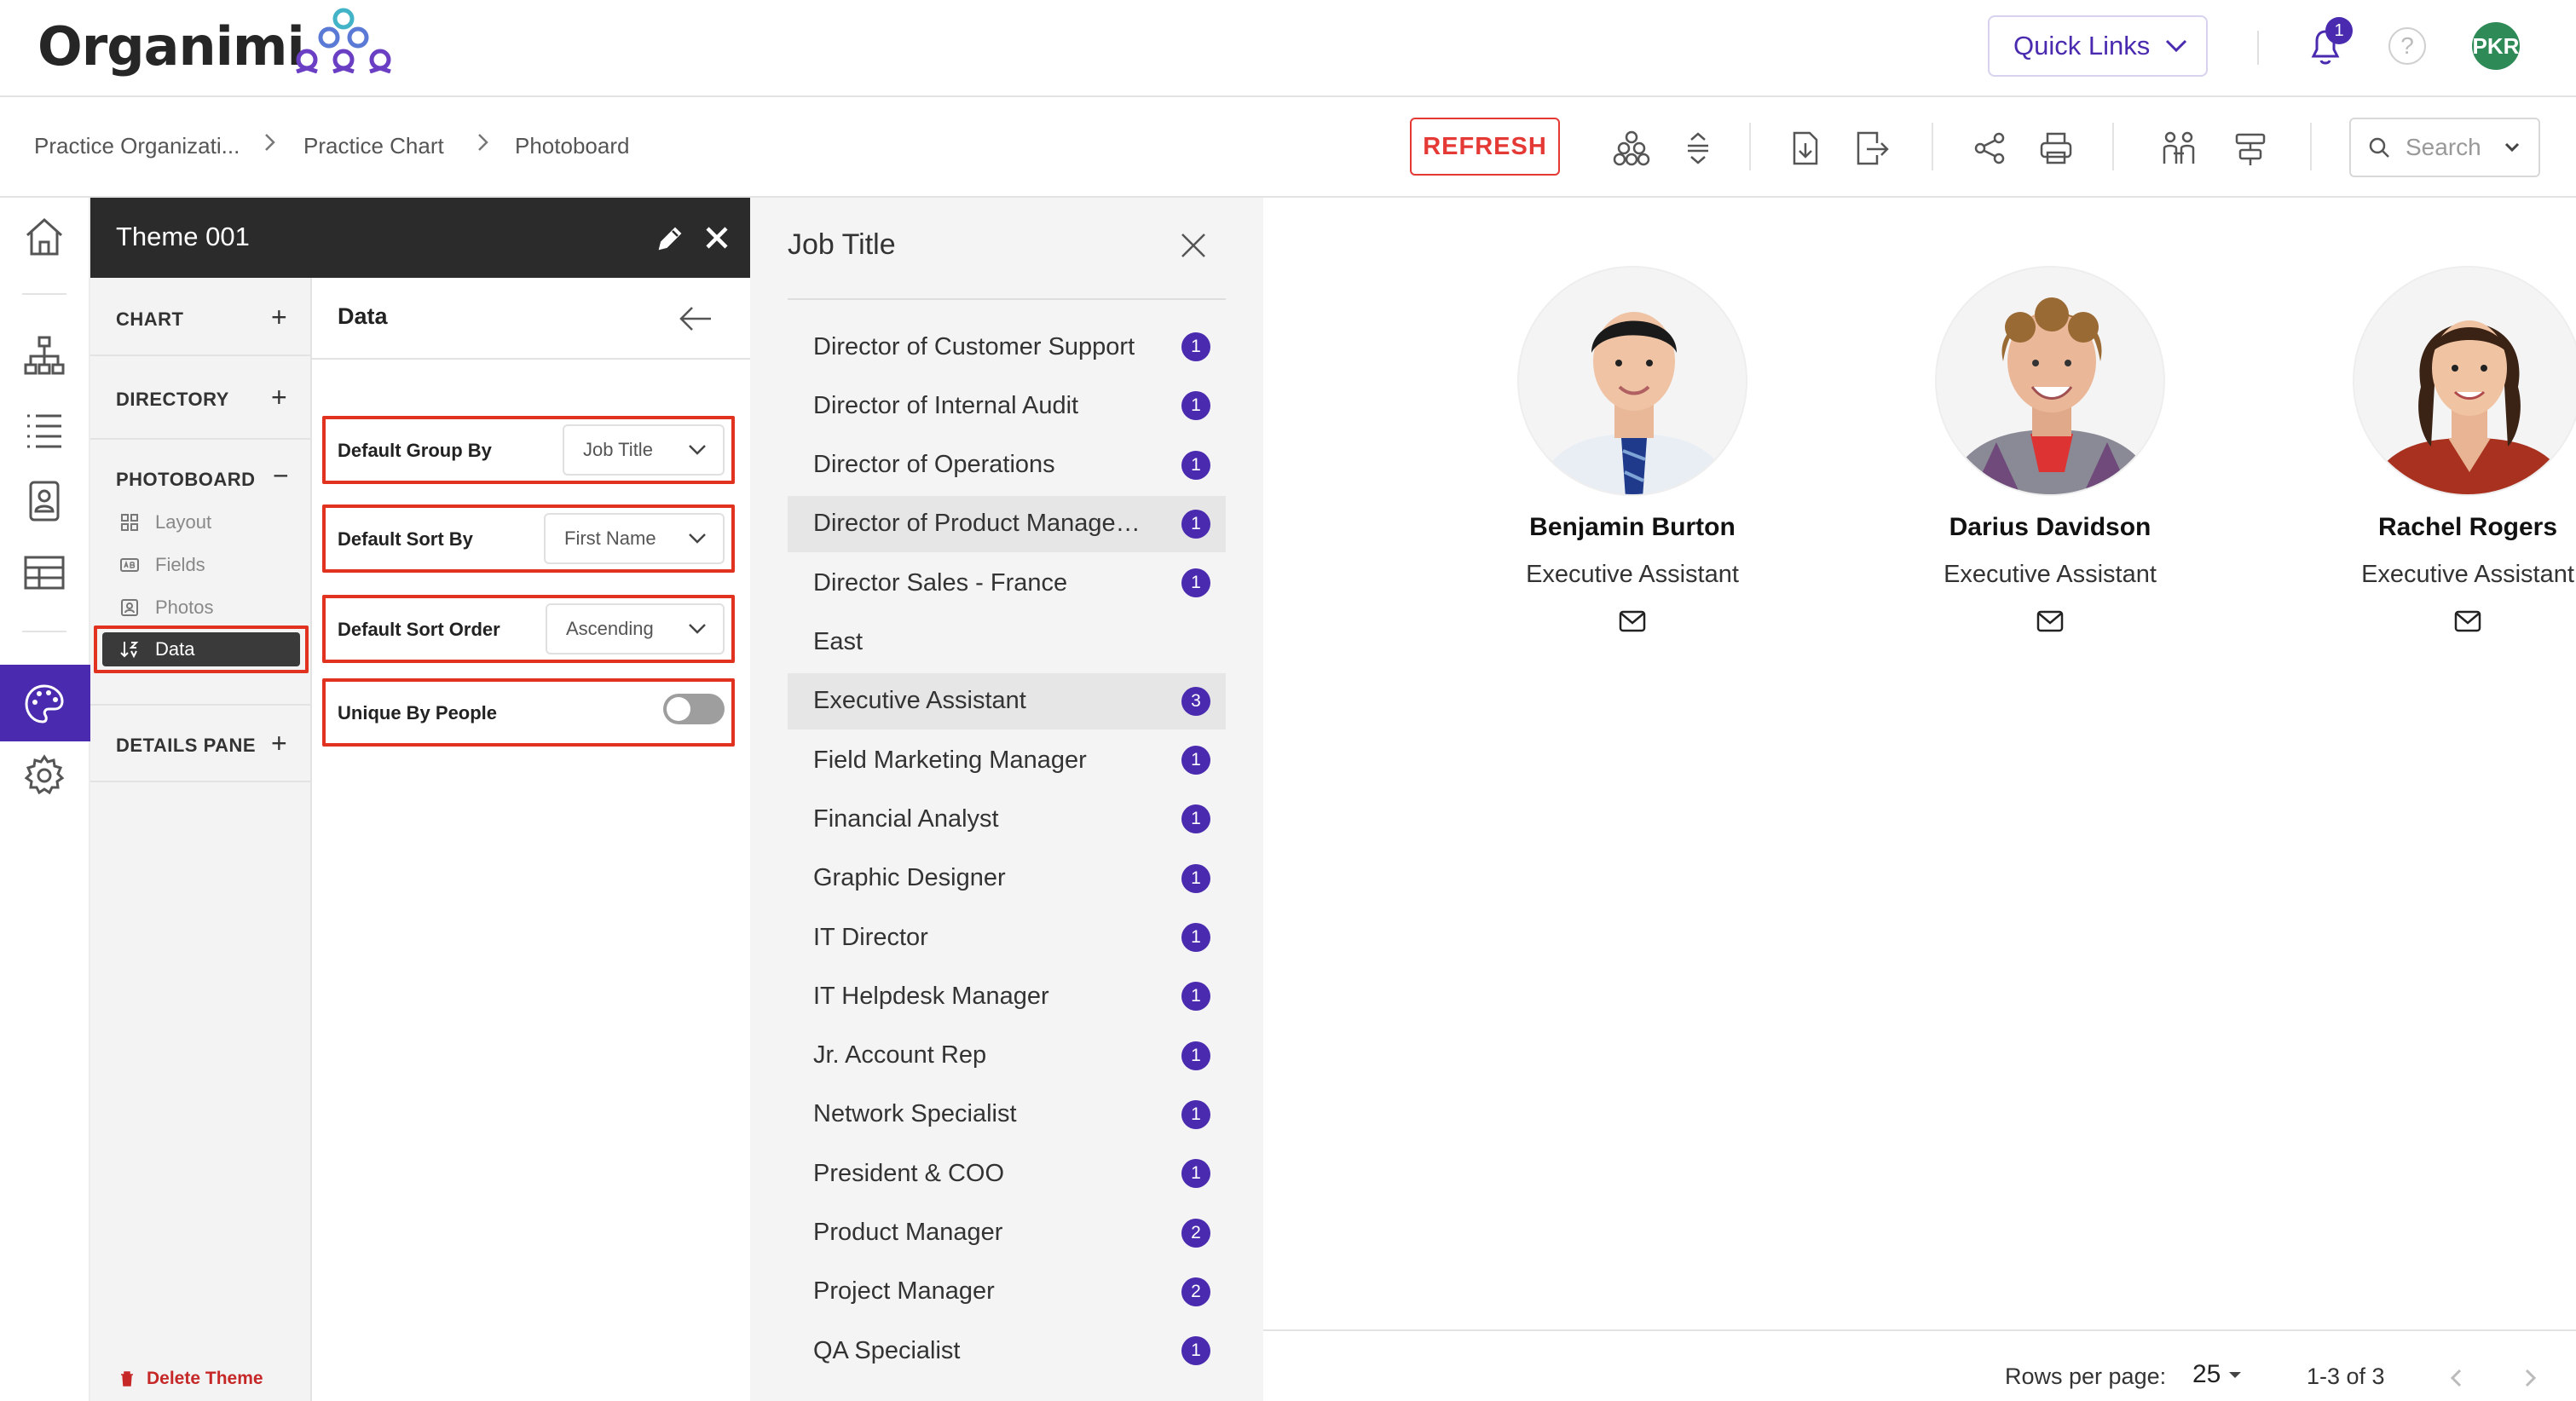  Describe the element at coordinates (191, 1379) in the screenshot. I see `delete-theme-button: Delete Theme` at that location.